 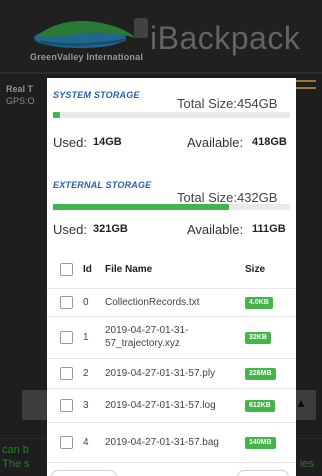 What do you see at coordinates (84, 473) in the screenshot?
I see `dialog-cancel-button` at bounding box center [84, 473].